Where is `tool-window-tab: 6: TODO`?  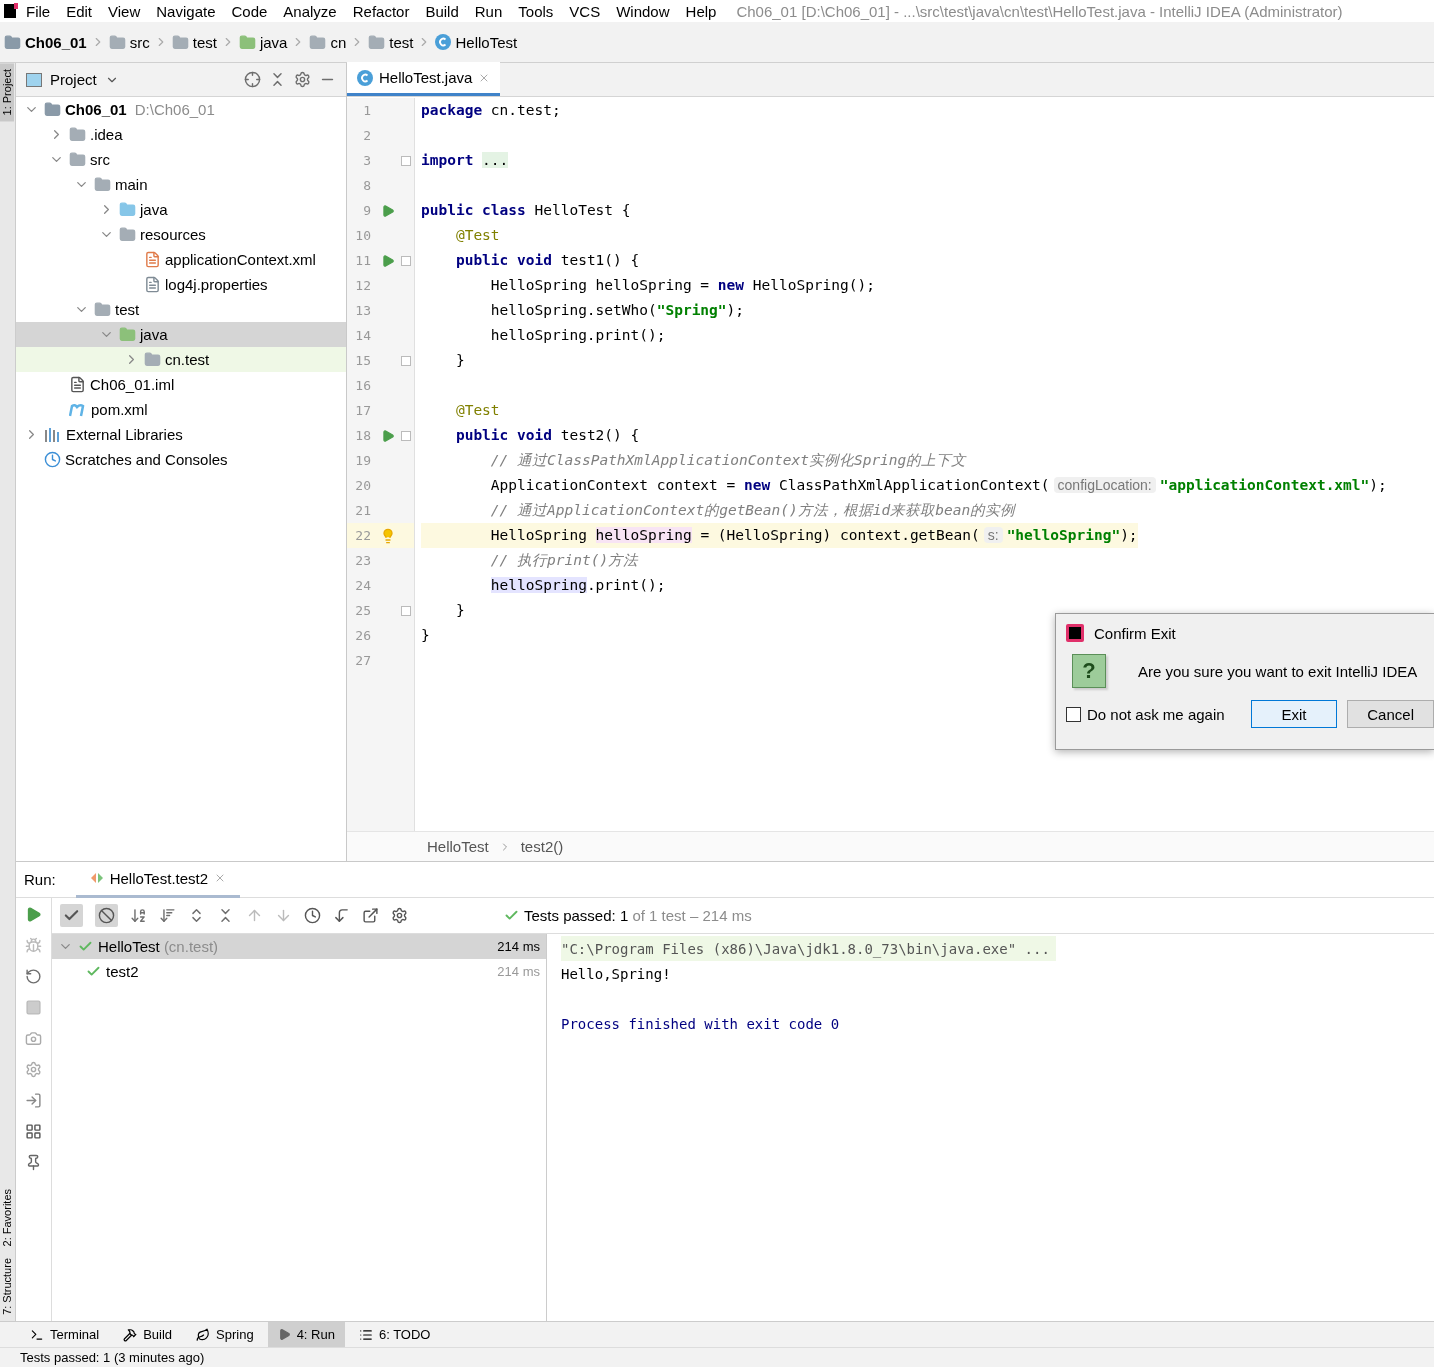
tool-window-tab: 6: TODO is located at coordinates (394, 1334).